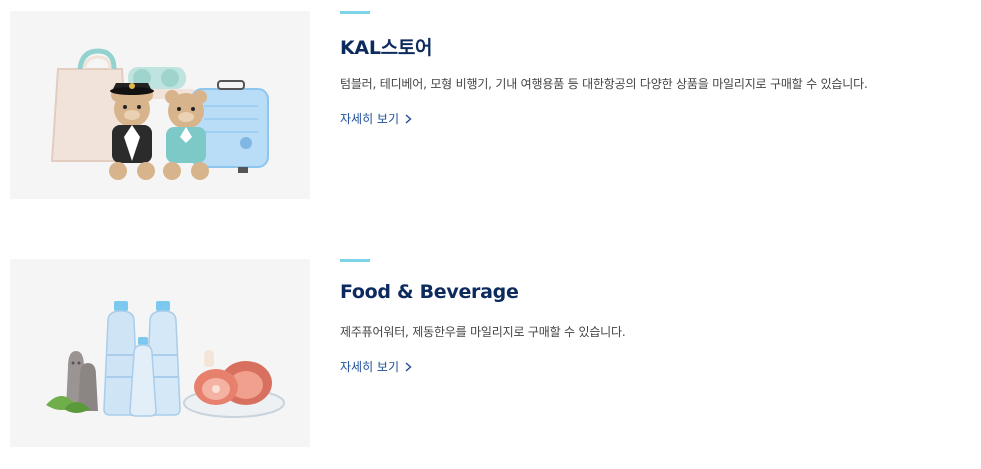  Describe the element at coordinates (483, 332) in the screenshot. I see `card-description: 제주퓨어워터, 제동한우를 마일리지로 구매할 수 있습니다.` at that location.